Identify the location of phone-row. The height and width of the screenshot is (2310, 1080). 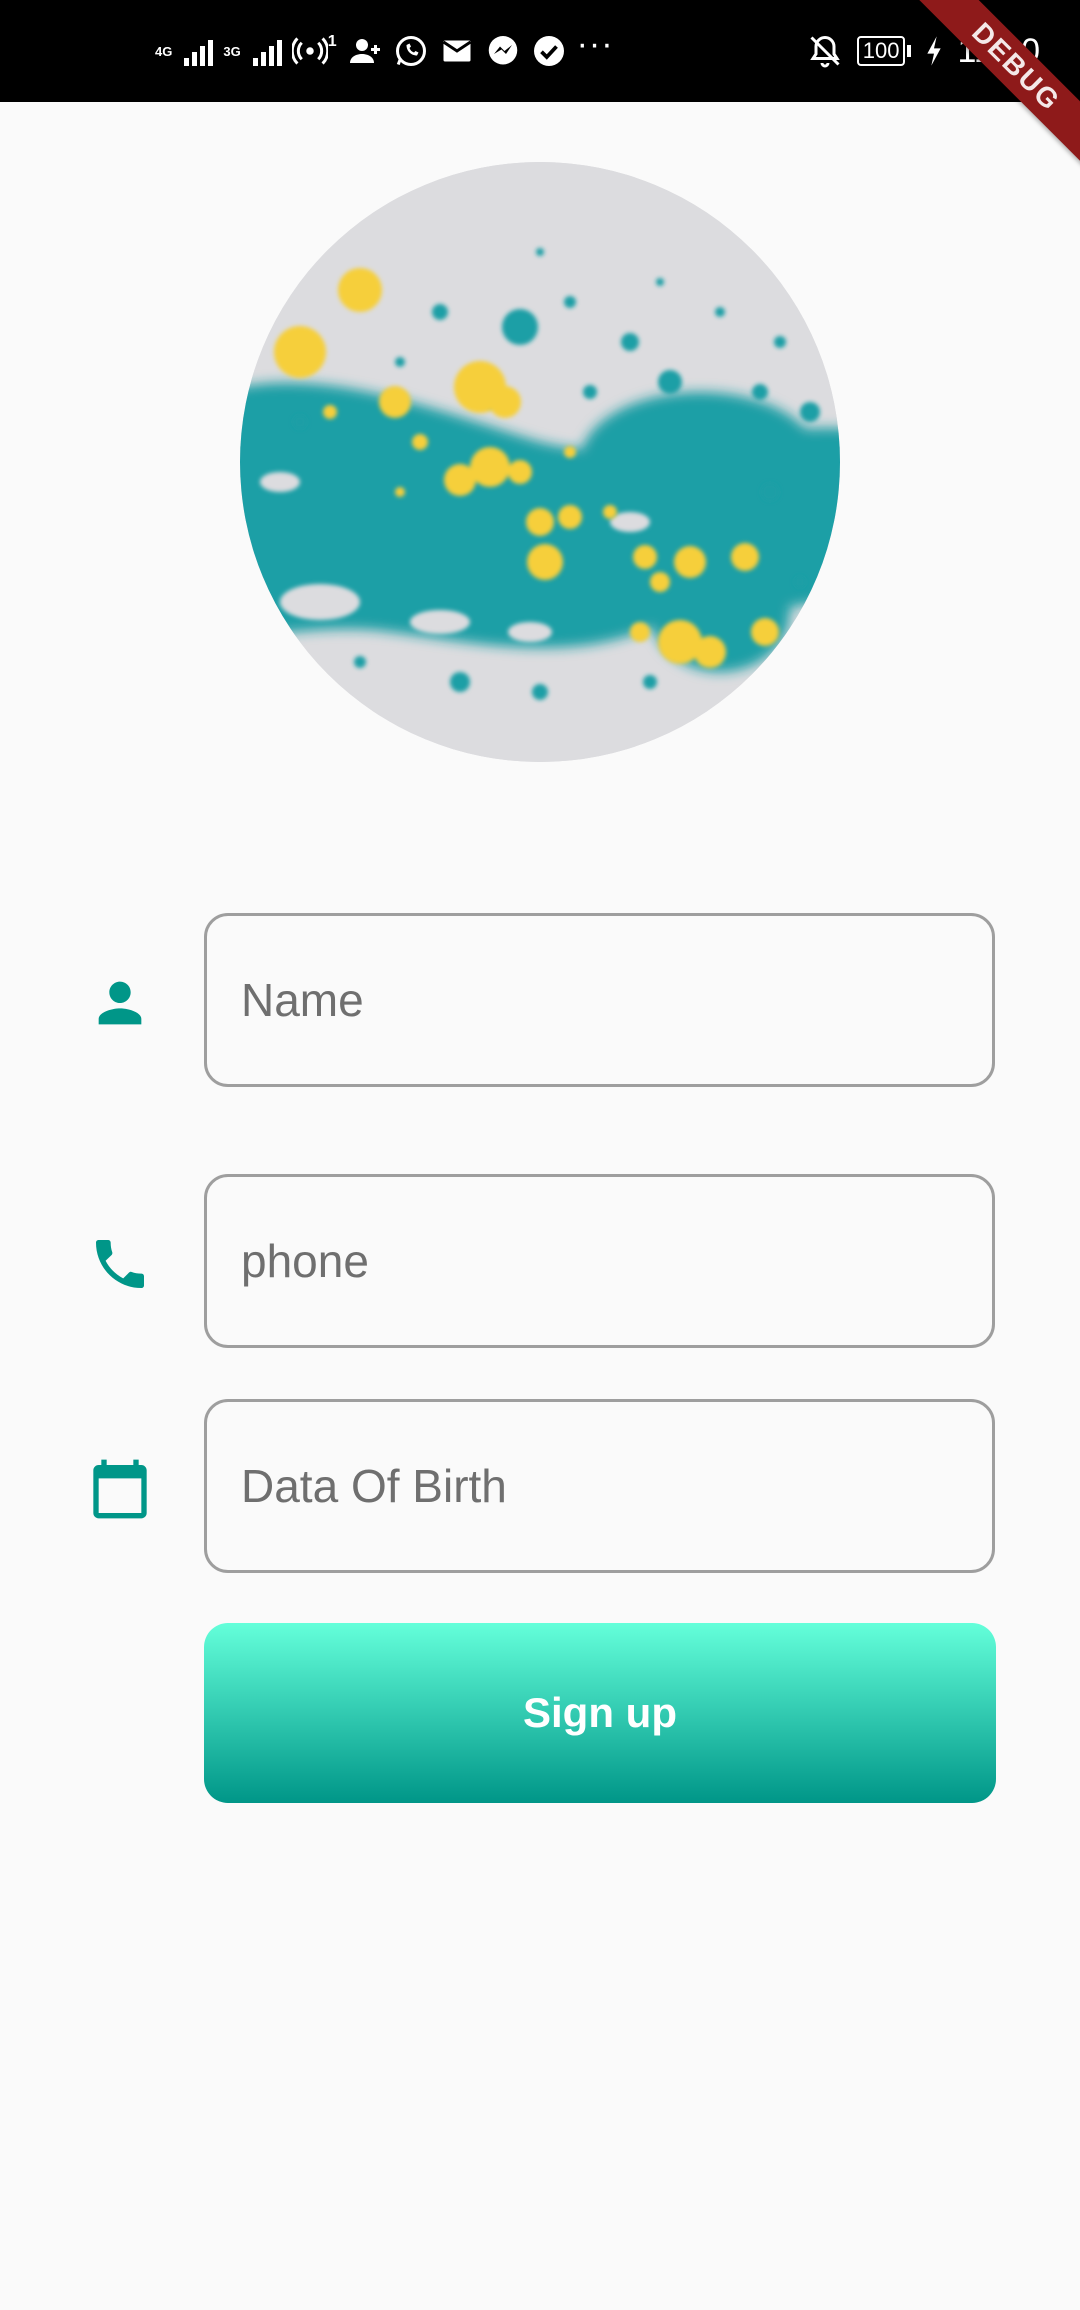
(540, 1262).